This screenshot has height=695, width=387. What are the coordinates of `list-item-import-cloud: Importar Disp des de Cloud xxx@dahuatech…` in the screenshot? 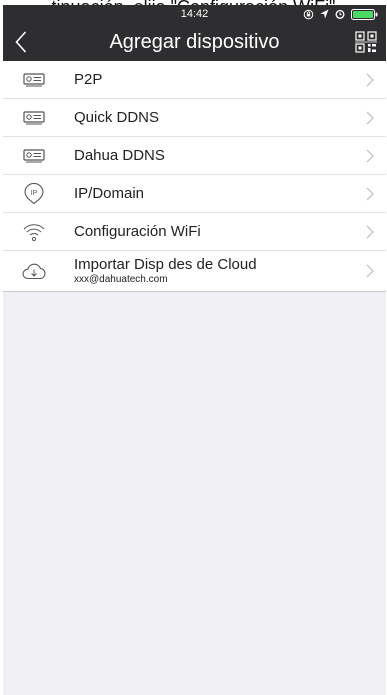 It's located at (194, 271).